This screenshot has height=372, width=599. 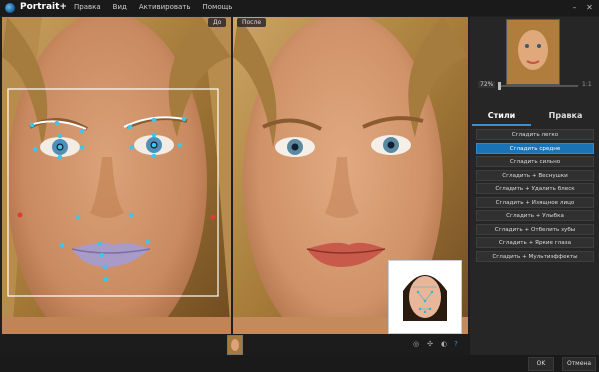 What do you see at coordinates (501, 117) in the screenshot?
I see `tab-styles: Стили` at bounding box center [501, 117].